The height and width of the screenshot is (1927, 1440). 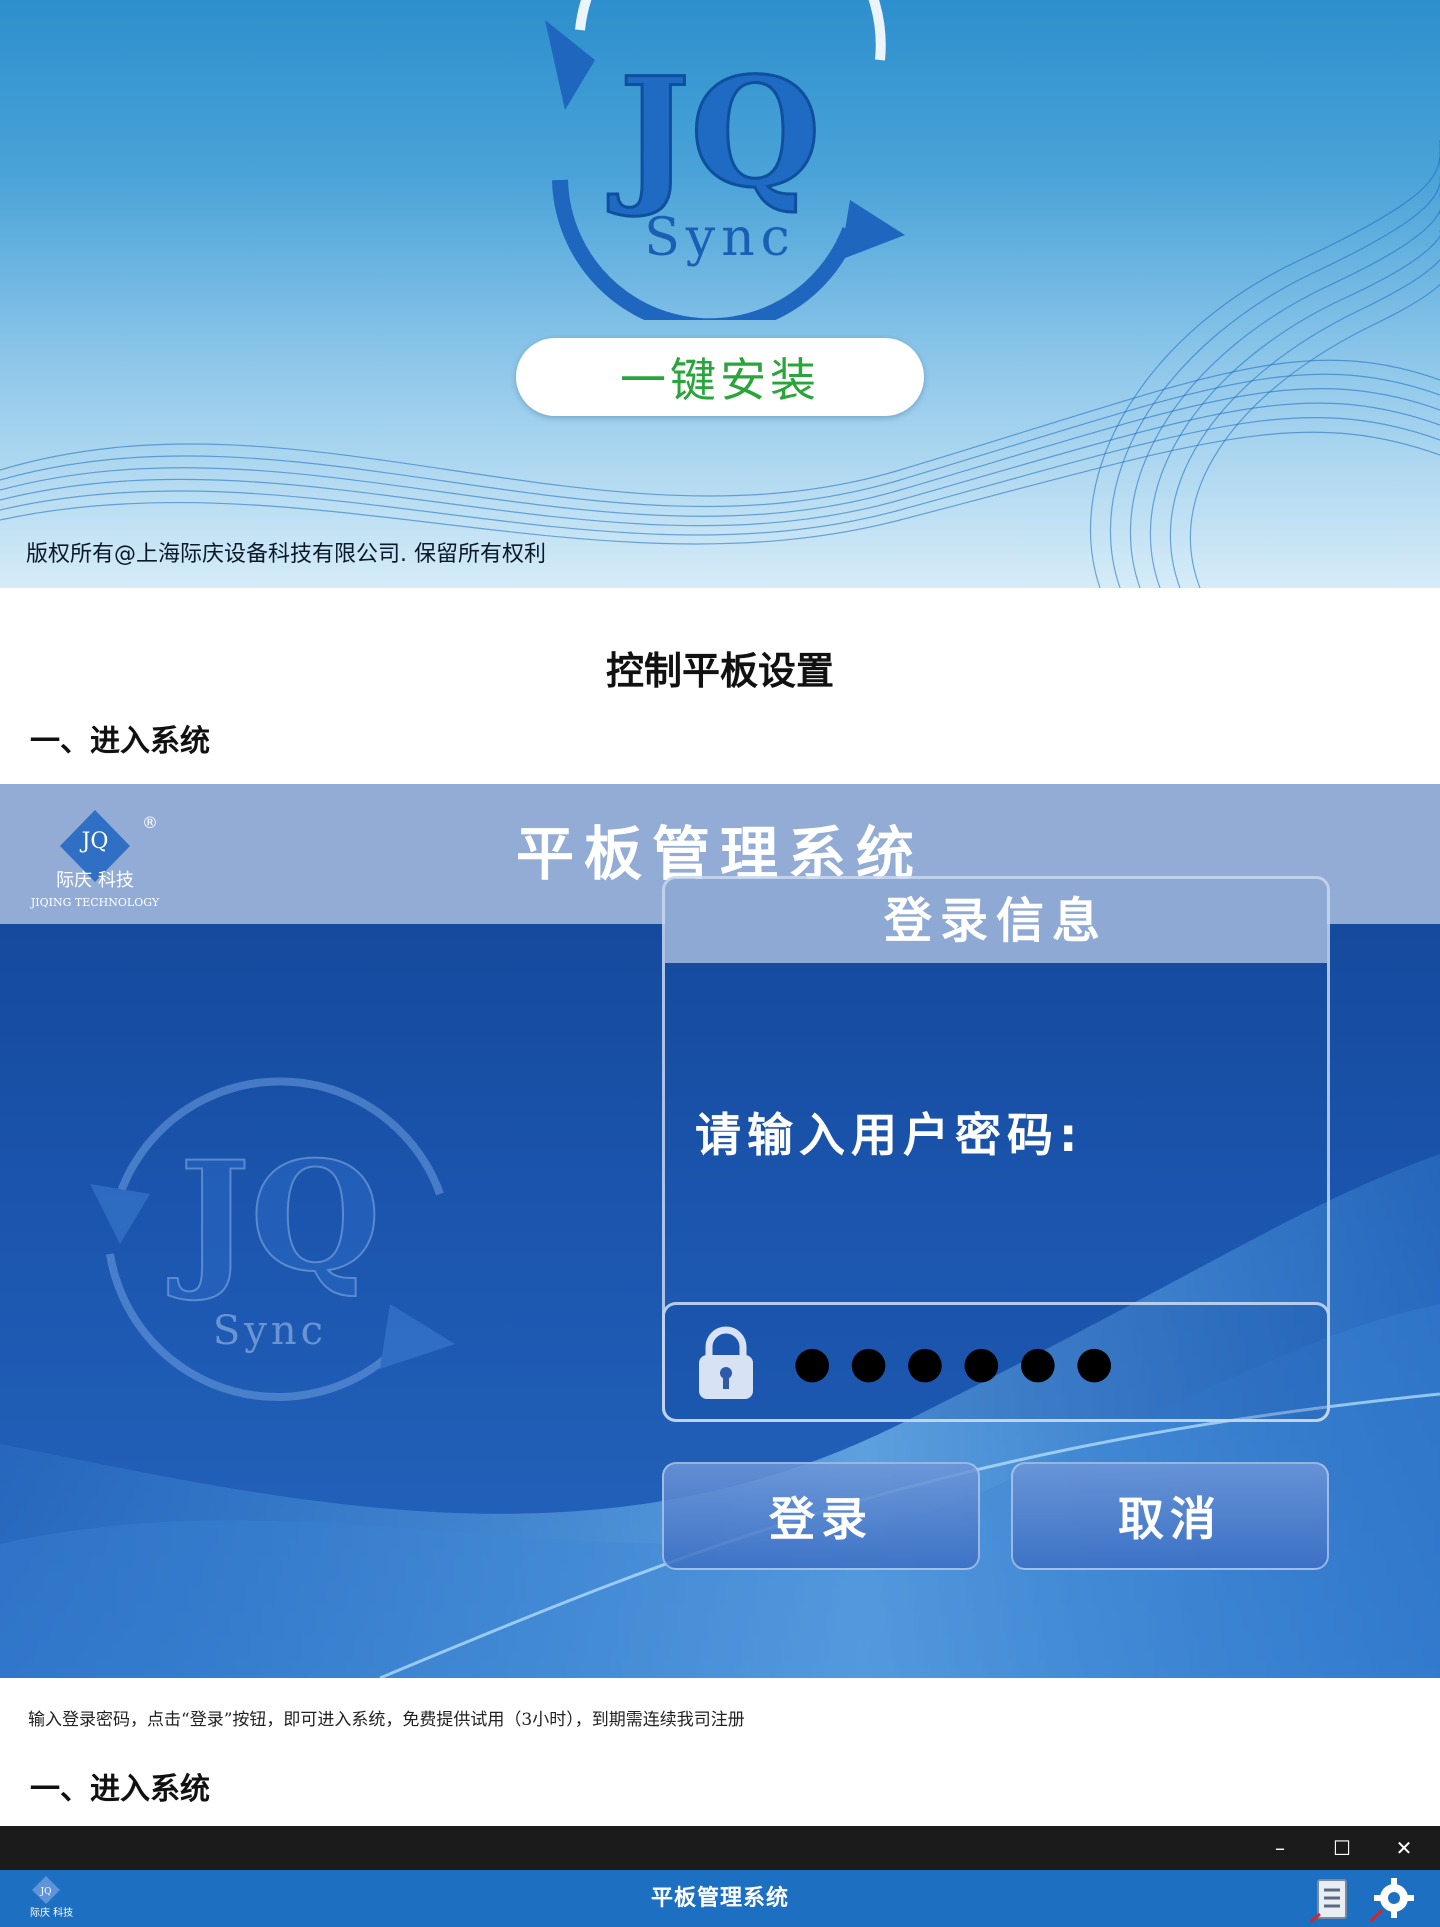 What do you see at coordinates (1332, 1899) in the screenshot?
I see `list-icon` at bounding box center [1332, 1899].